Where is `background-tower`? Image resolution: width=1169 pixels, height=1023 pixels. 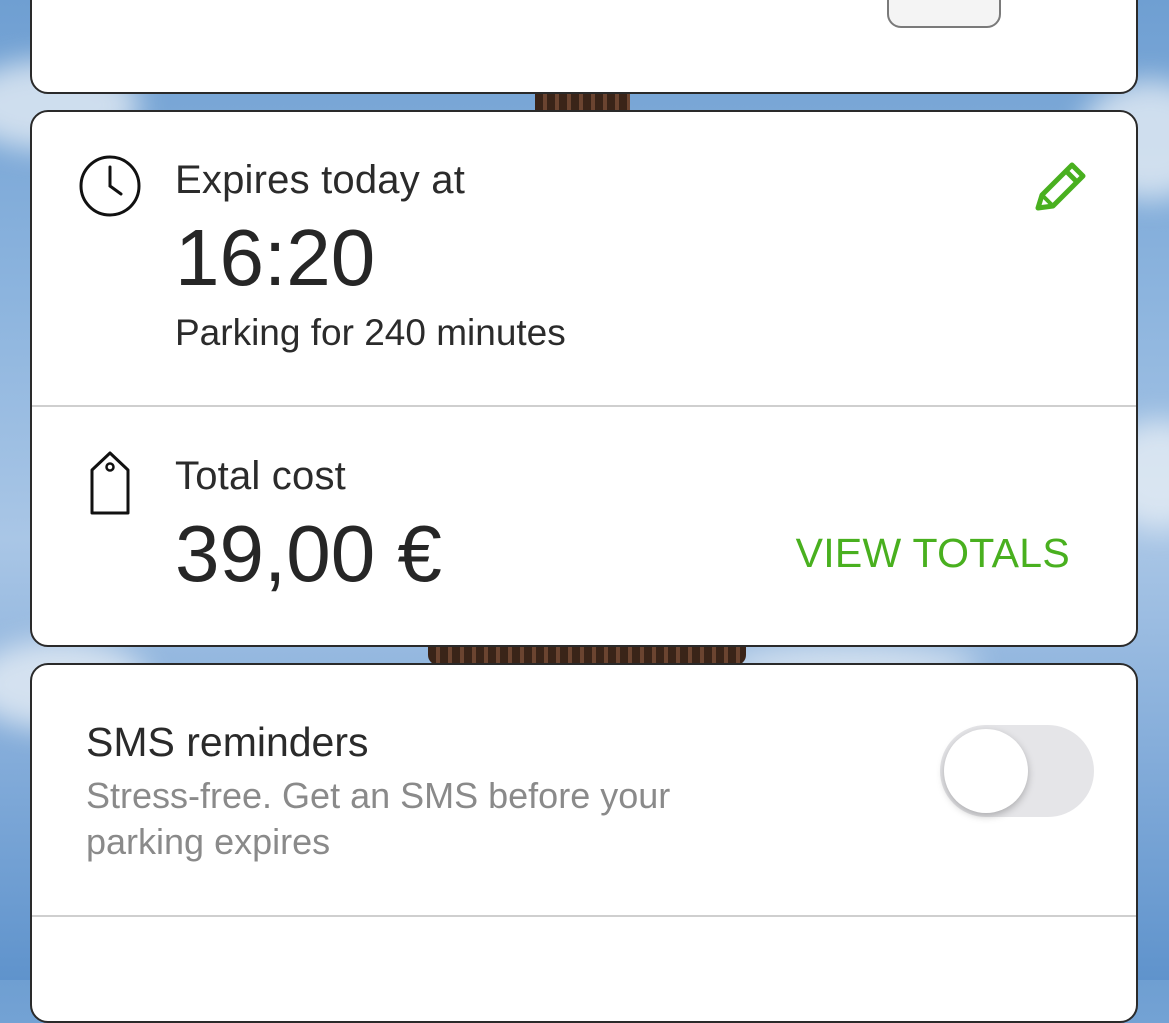 background-tower is located at coordinates (587, 655).